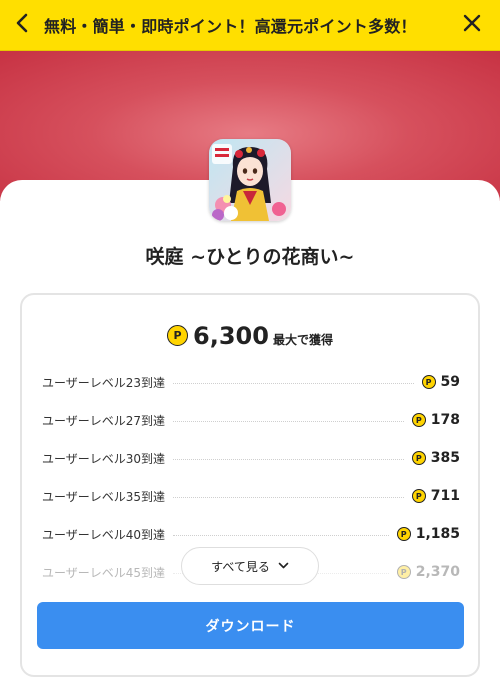 The height and width of the screenshot is (700, 500). I want to click on reward-points: 385, so click(445, 458).